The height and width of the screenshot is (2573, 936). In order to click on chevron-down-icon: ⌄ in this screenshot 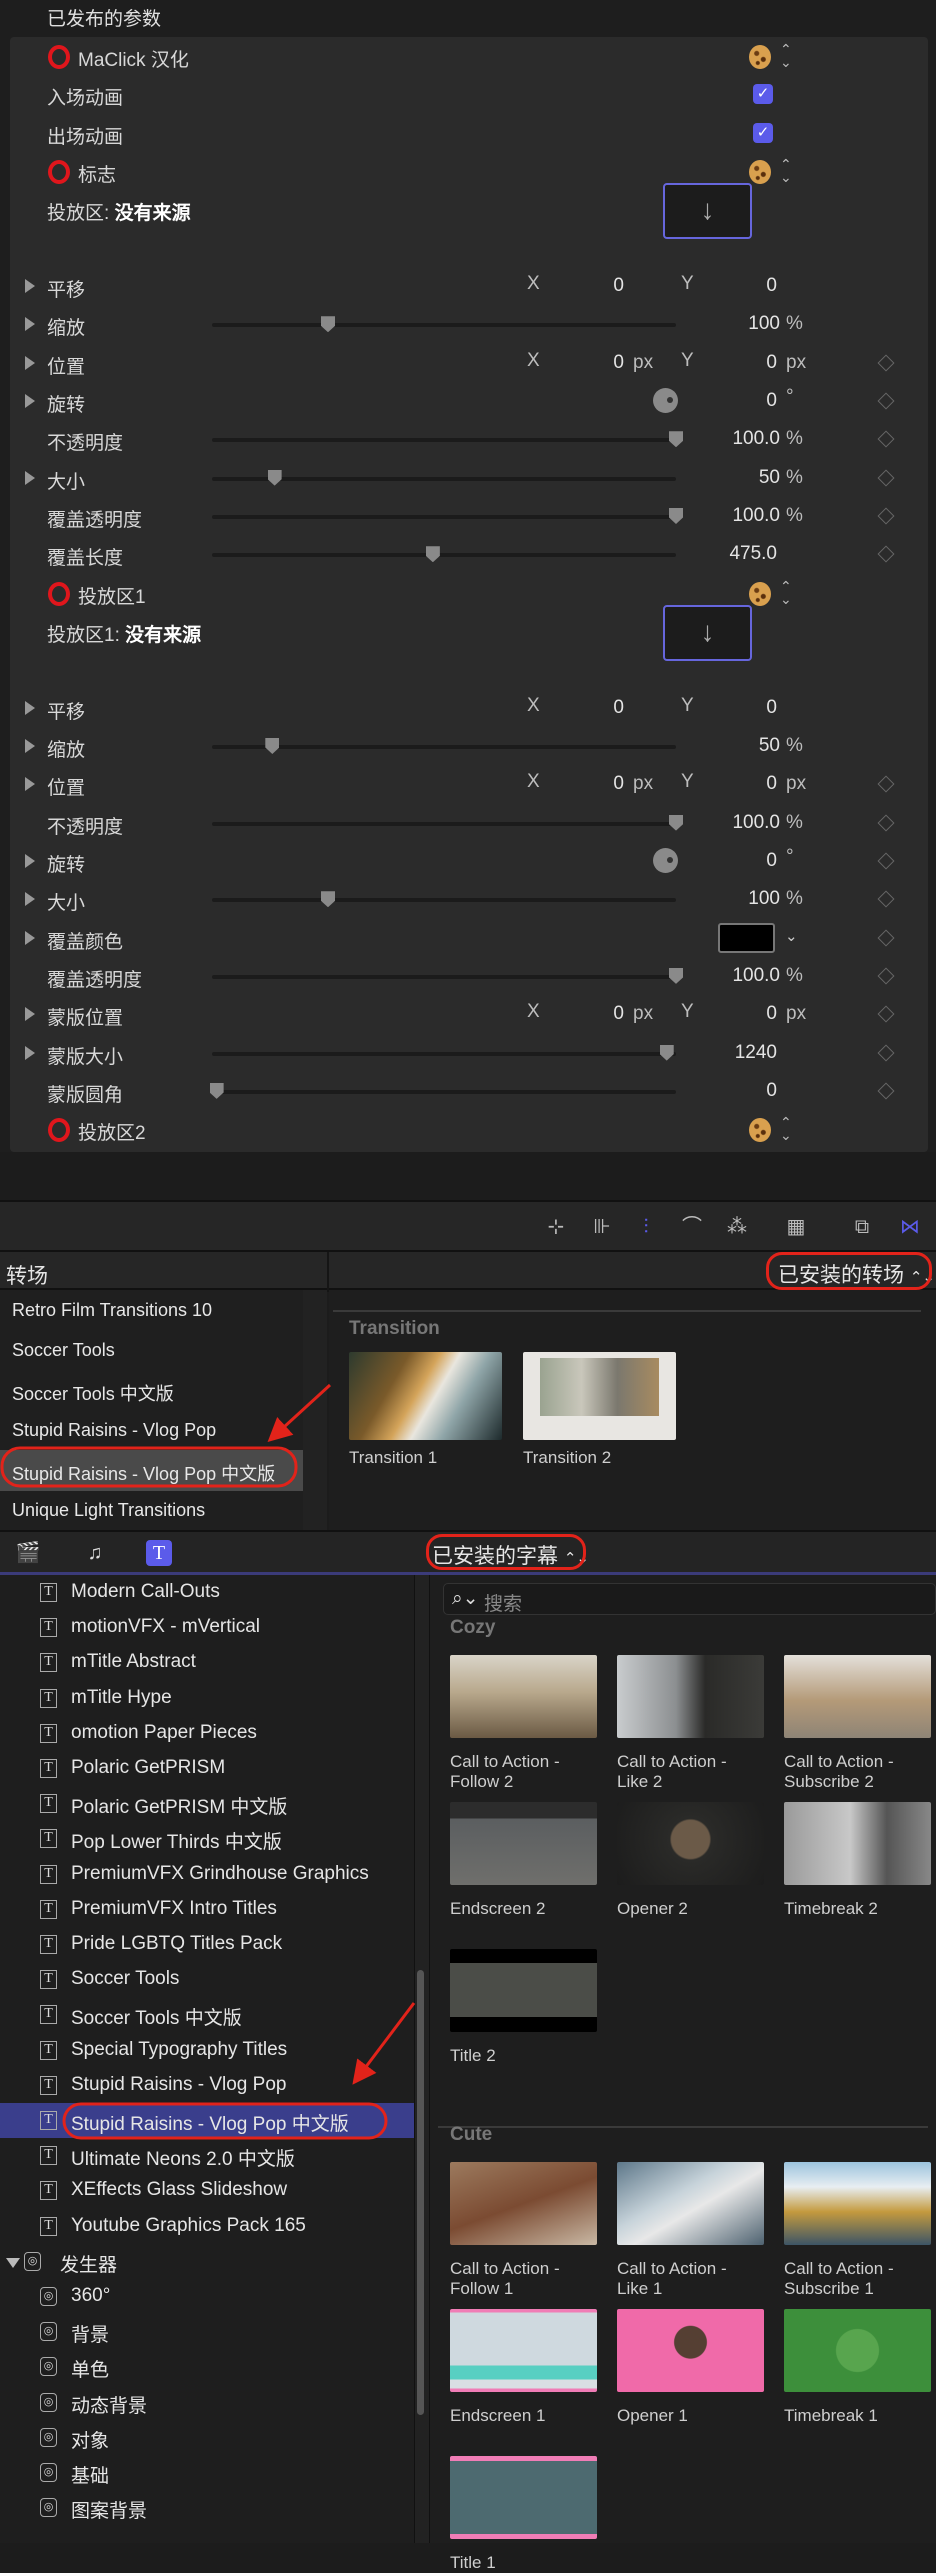, I will do `click(791, 936)`.